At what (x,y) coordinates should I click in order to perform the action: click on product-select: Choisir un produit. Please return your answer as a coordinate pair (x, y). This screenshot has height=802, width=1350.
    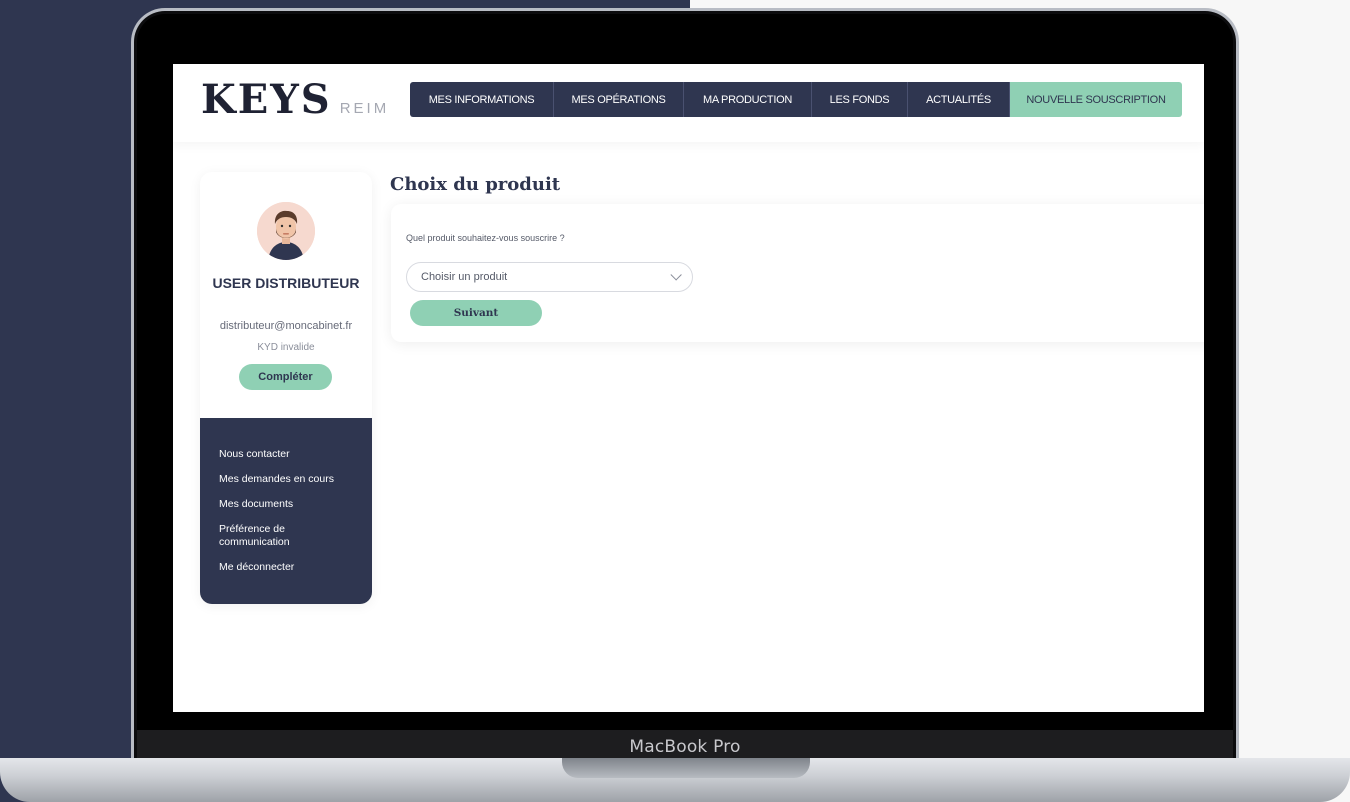
    Looking at the image, I should click on (549, 277).